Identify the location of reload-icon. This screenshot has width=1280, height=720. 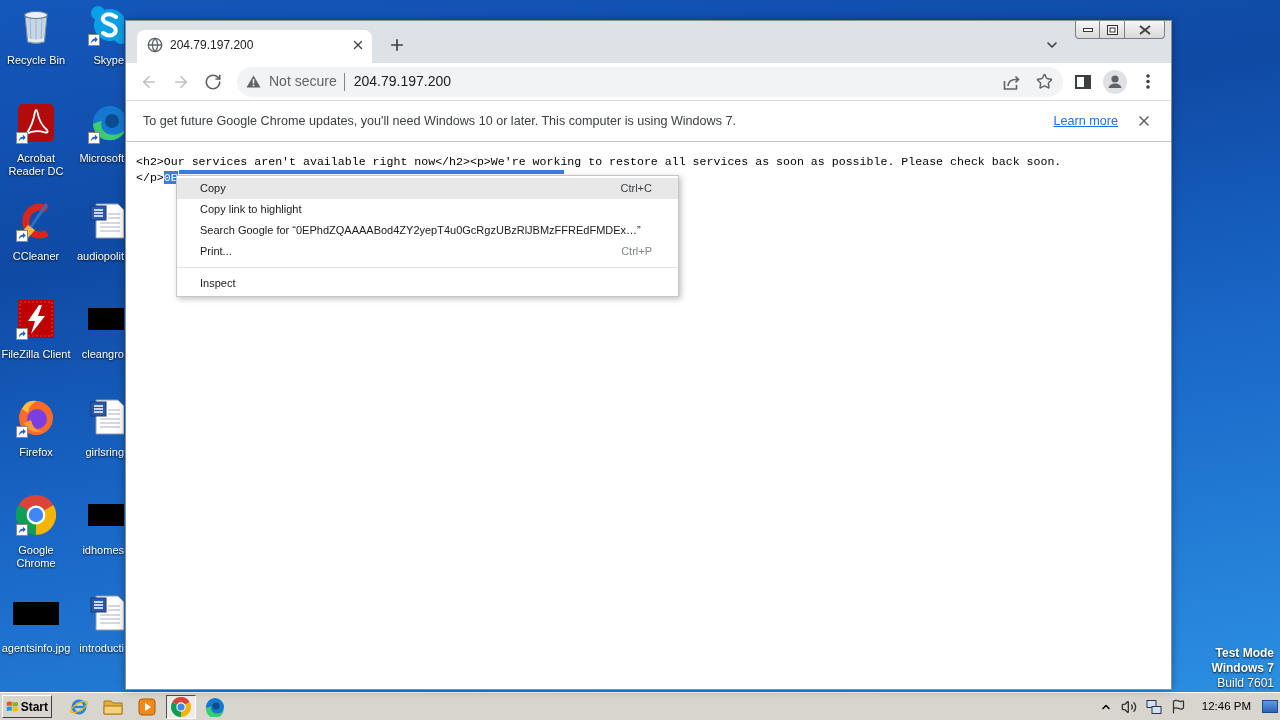
(213, 81).